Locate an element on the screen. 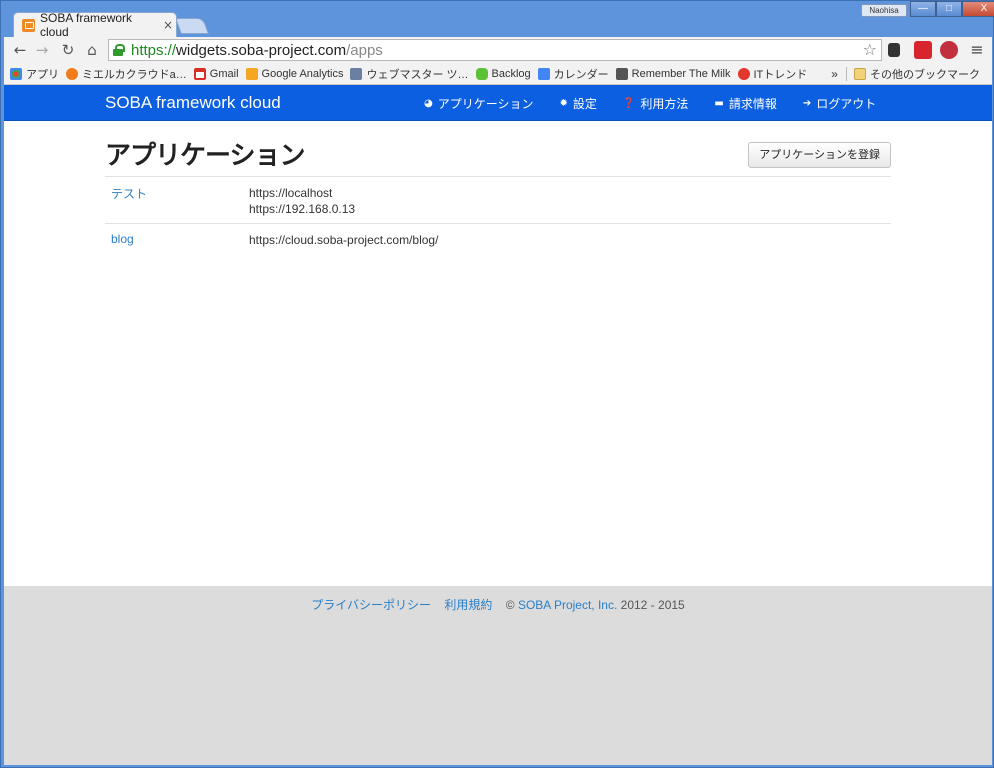 The image size is (994, 768). bookmark-item: Google Analytics is located at coordinates (294, 73).